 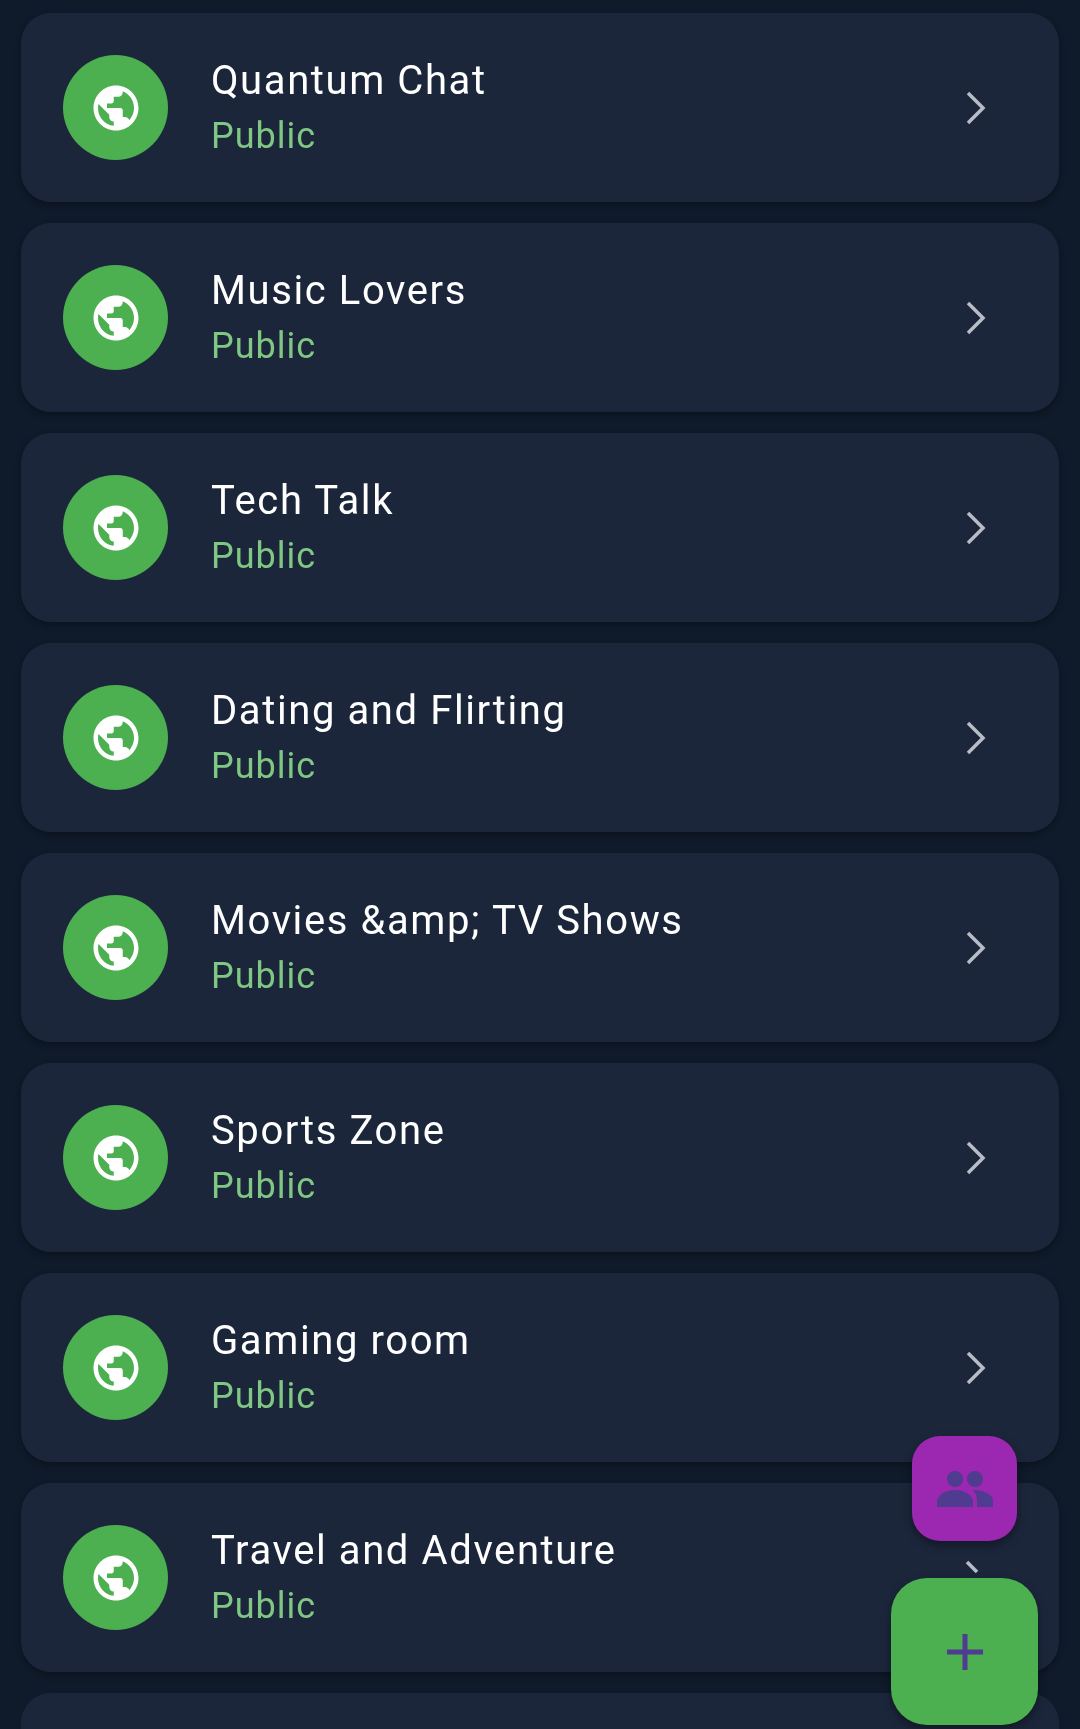 I want to click on room-name: Sports Zone, so click(x=329, y=1130).